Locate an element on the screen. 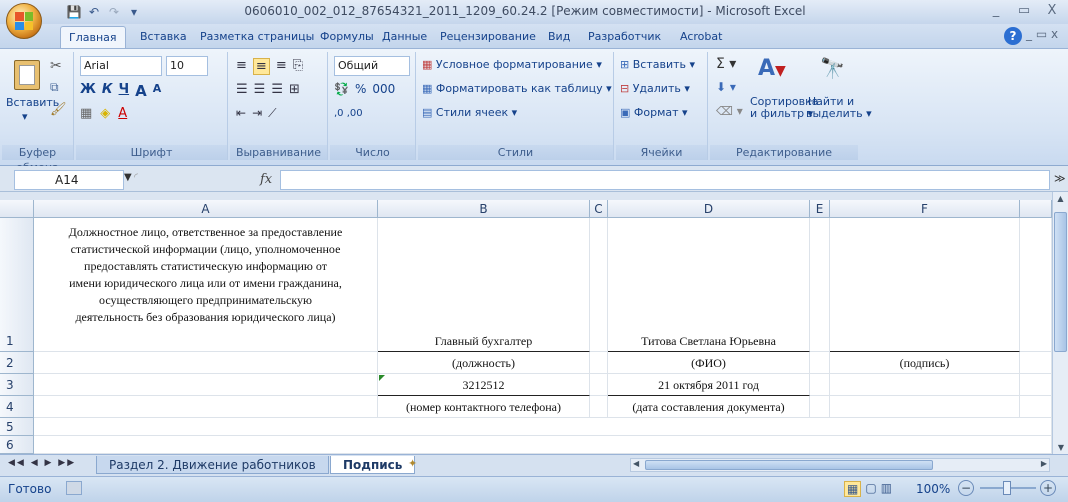  page-break-view-icon: ▥ is located at coordinates (886, 489).